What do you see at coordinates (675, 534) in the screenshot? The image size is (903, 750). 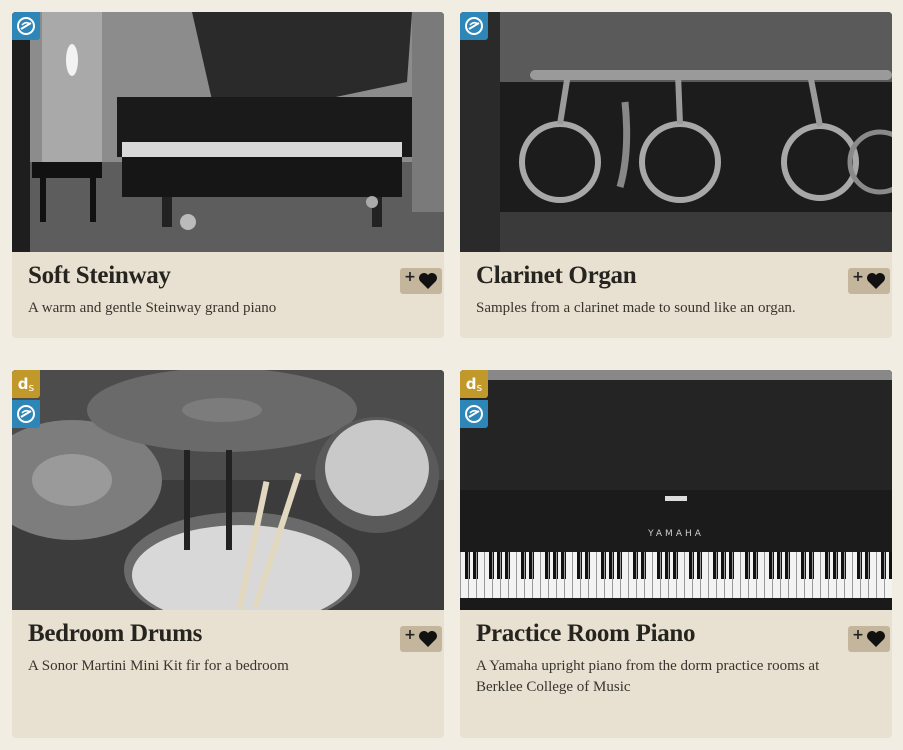 I see `piano-brand-text: YAMAHA` at bounding box center [675, 534].